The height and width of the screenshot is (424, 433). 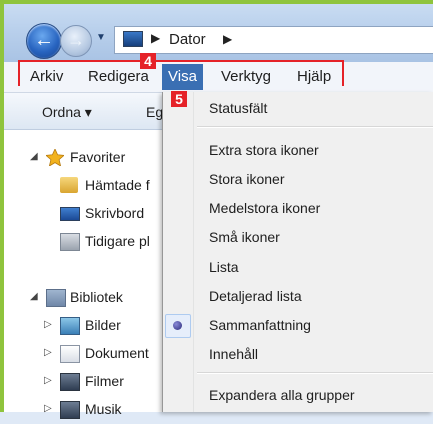 What do you see at coordinates (148, 61) in the screenshot?
I see `annotation-badge-4: 4` at bounding box center [148, 61].